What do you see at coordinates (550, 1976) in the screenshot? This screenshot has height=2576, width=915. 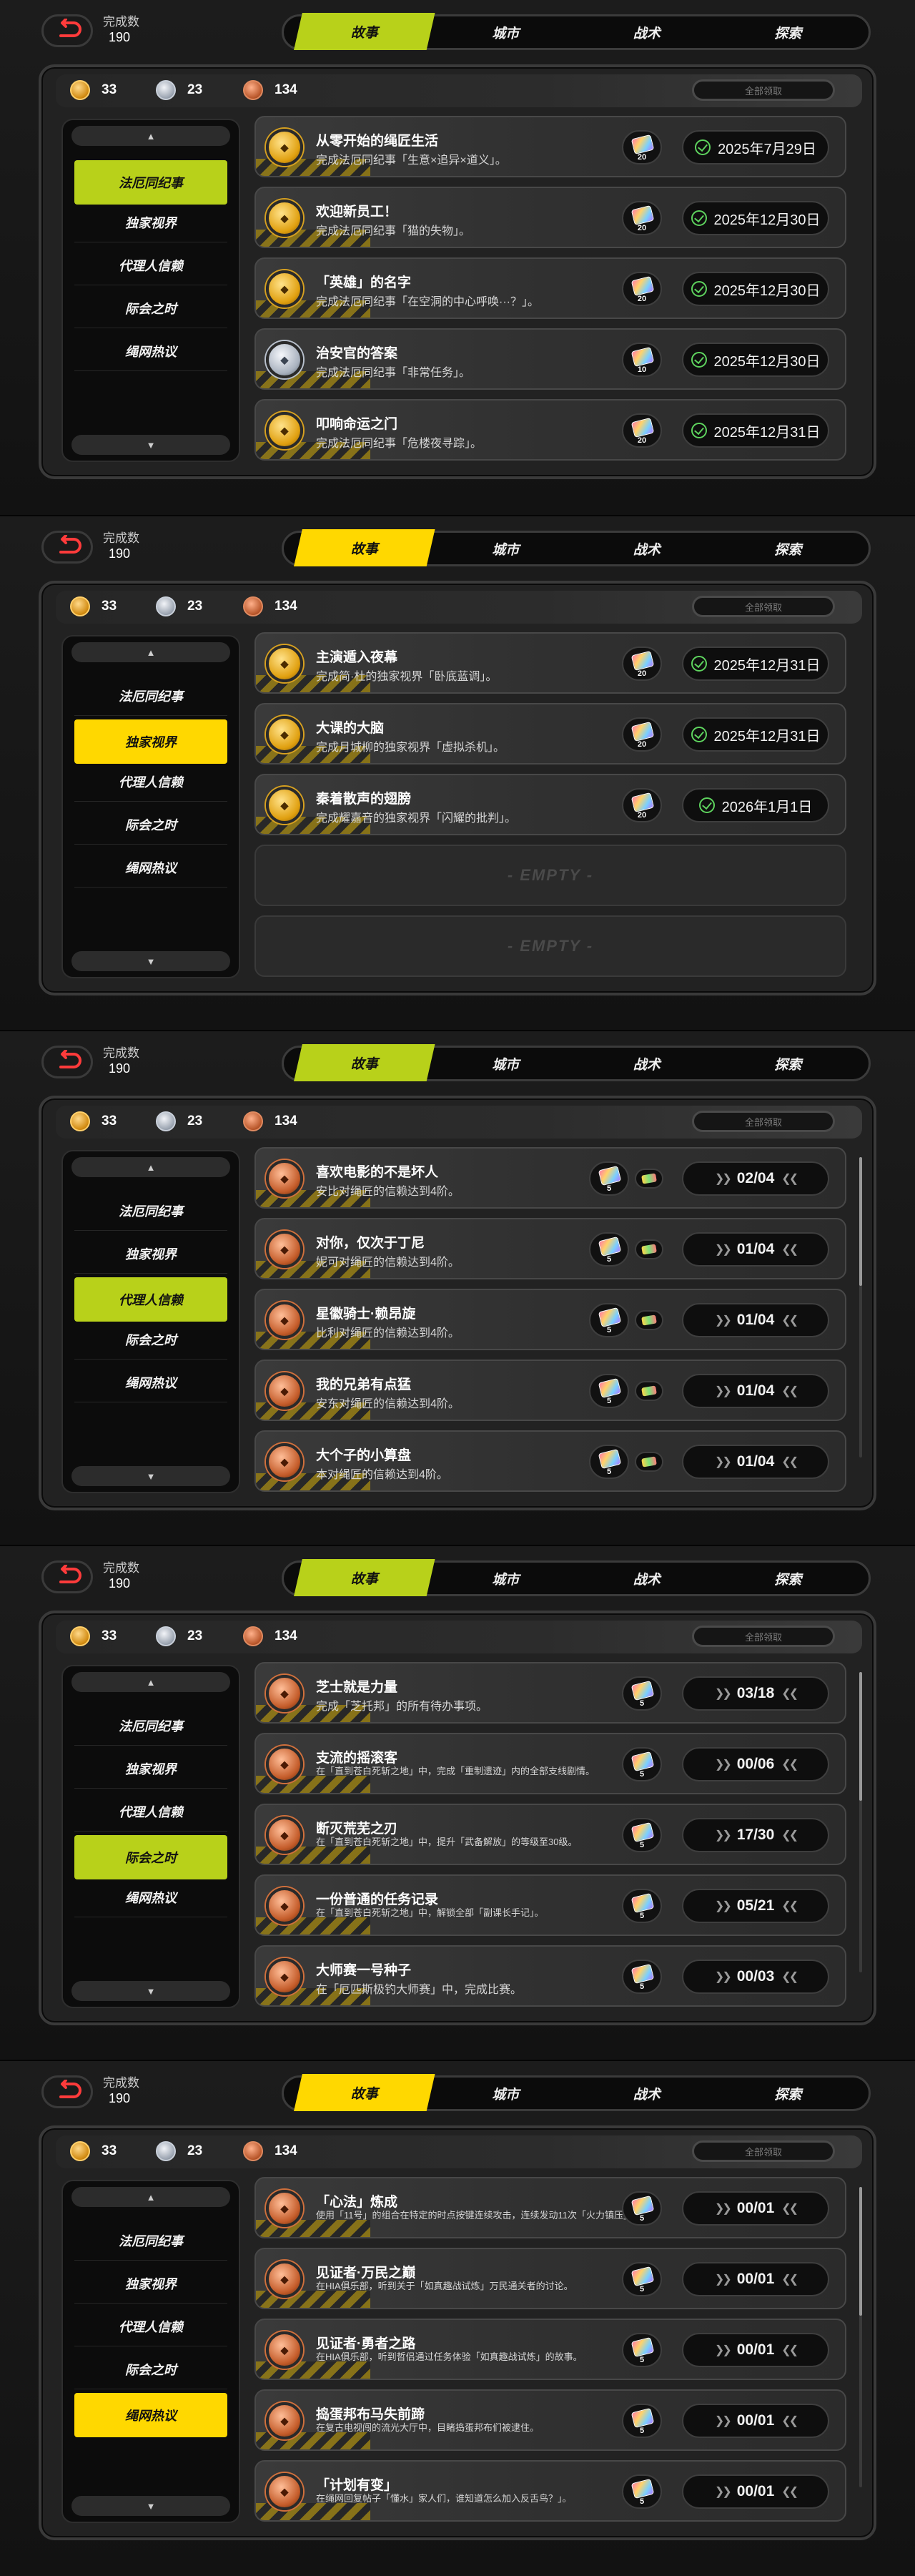 I see `achievement-row: ◆ 大师赛一号种子 在「厄匹斯极钓大师赛」中，完成比赛。 5 ❯❯ 00/03 ❮❮` at bounding box center [550, 1976].